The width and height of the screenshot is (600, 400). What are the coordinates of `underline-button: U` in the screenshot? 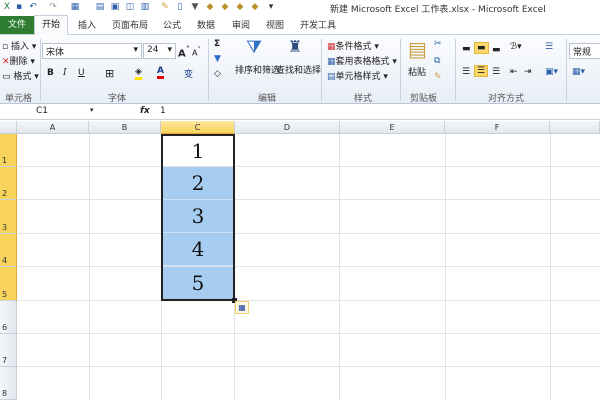 It's located at (81, 73).